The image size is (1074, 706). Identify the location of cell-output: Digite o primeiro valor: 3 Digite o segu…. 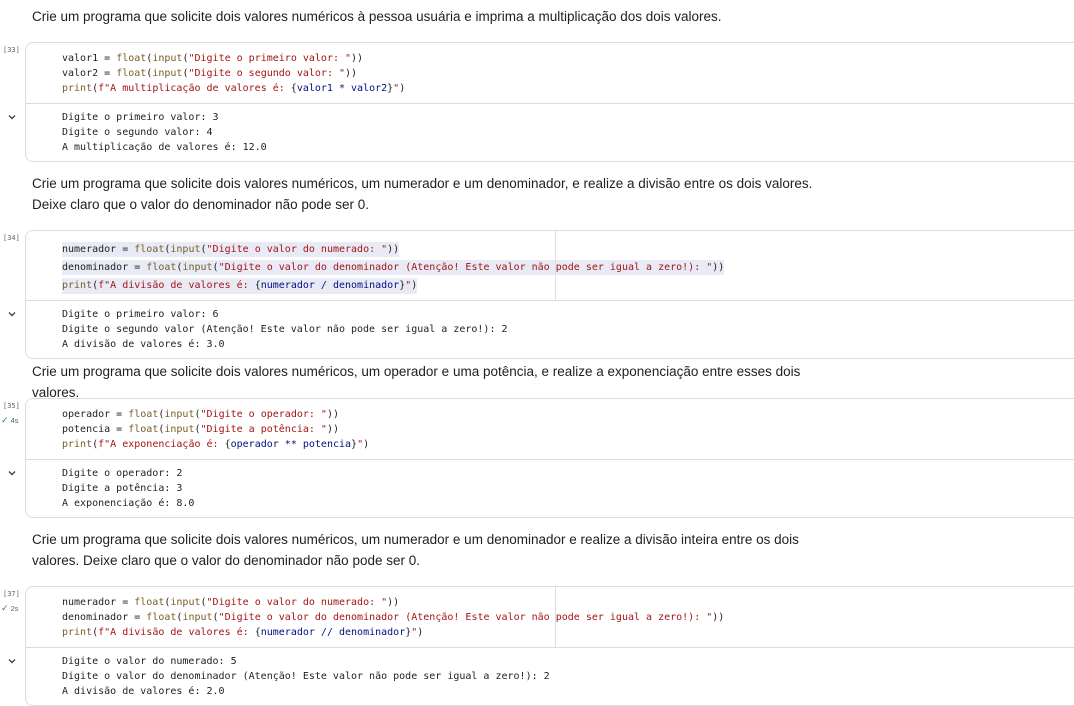
(541, 132).